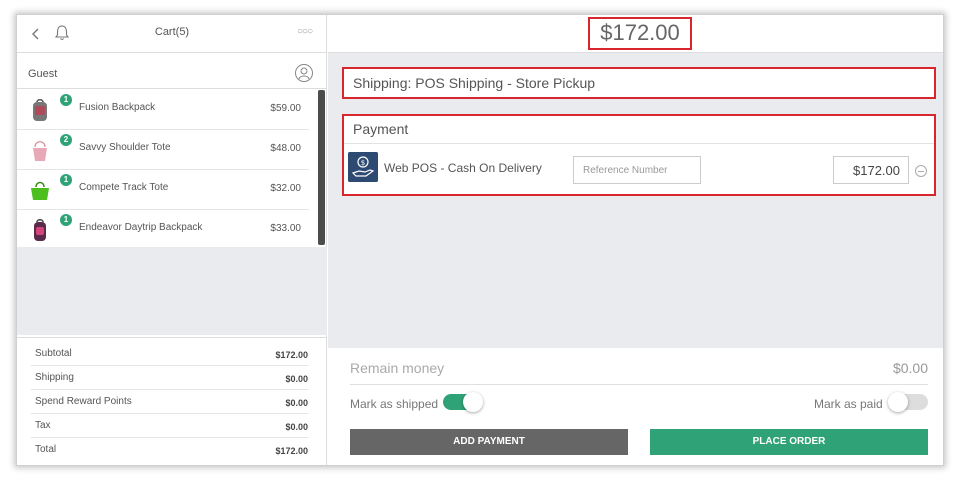 This screenshot has height=479, width=963. What do you see at coordinates (54, 377) in the screenshot?
I see `totals-label: Shipping` at bounding box center [54, 377].